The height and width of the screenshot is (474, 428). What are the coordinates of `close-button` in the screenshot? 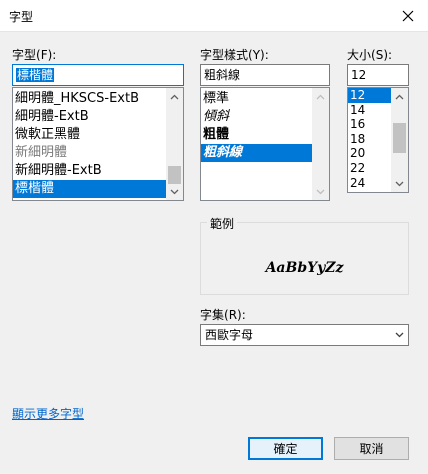 It's located at (408, 16).